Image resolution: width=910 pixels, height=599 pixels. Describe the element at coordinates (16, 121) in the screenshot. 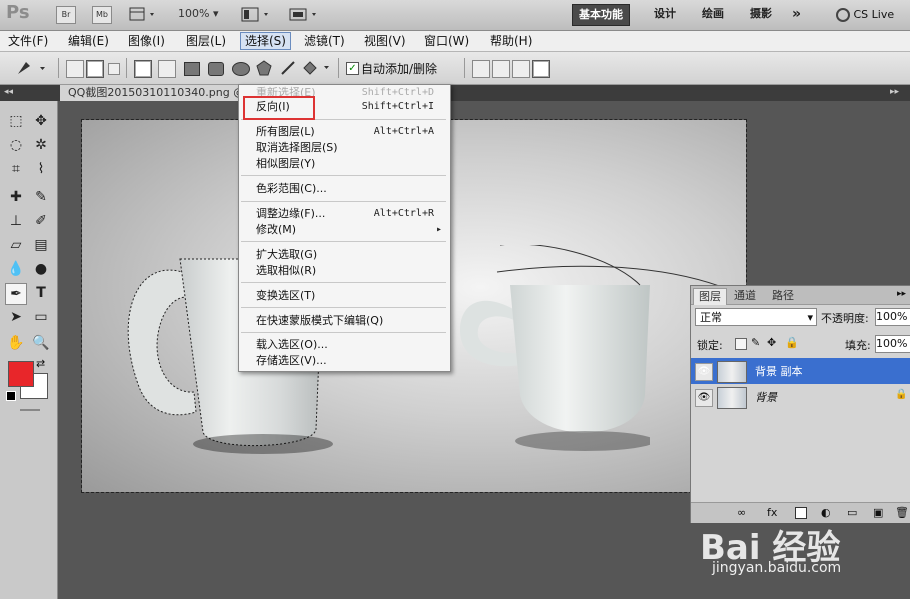

I see `marquee-tool-icon: ⬚` at that location.